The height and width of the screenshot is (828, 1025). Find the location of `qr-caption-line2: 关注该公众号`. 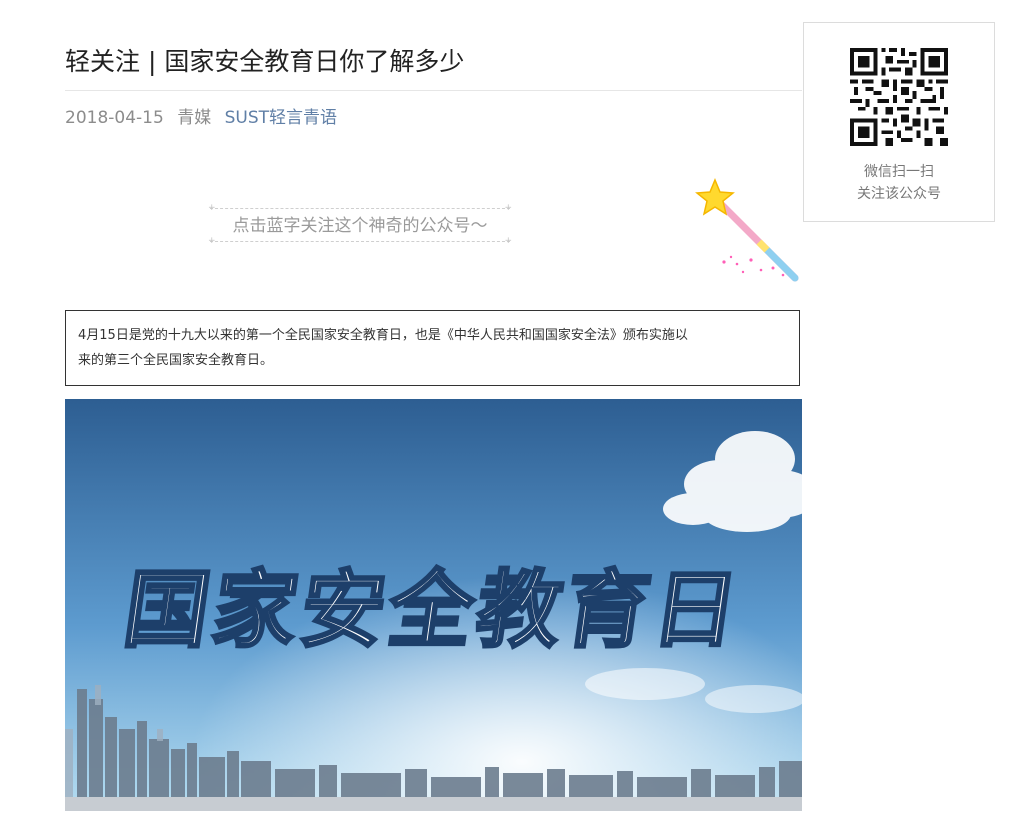

qr-caption-line2: 关注该公众号 is located at coordinates (899, 194).